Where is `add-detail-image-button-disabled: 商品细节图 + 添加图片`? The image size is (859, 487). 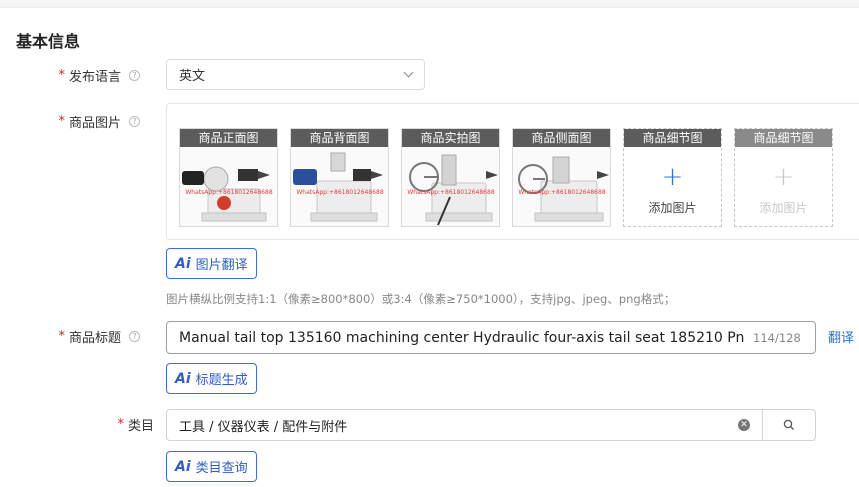 add-detail-image-button-disabled: 商品细节图 + 添加图片 is located at coordinates (783, 177).